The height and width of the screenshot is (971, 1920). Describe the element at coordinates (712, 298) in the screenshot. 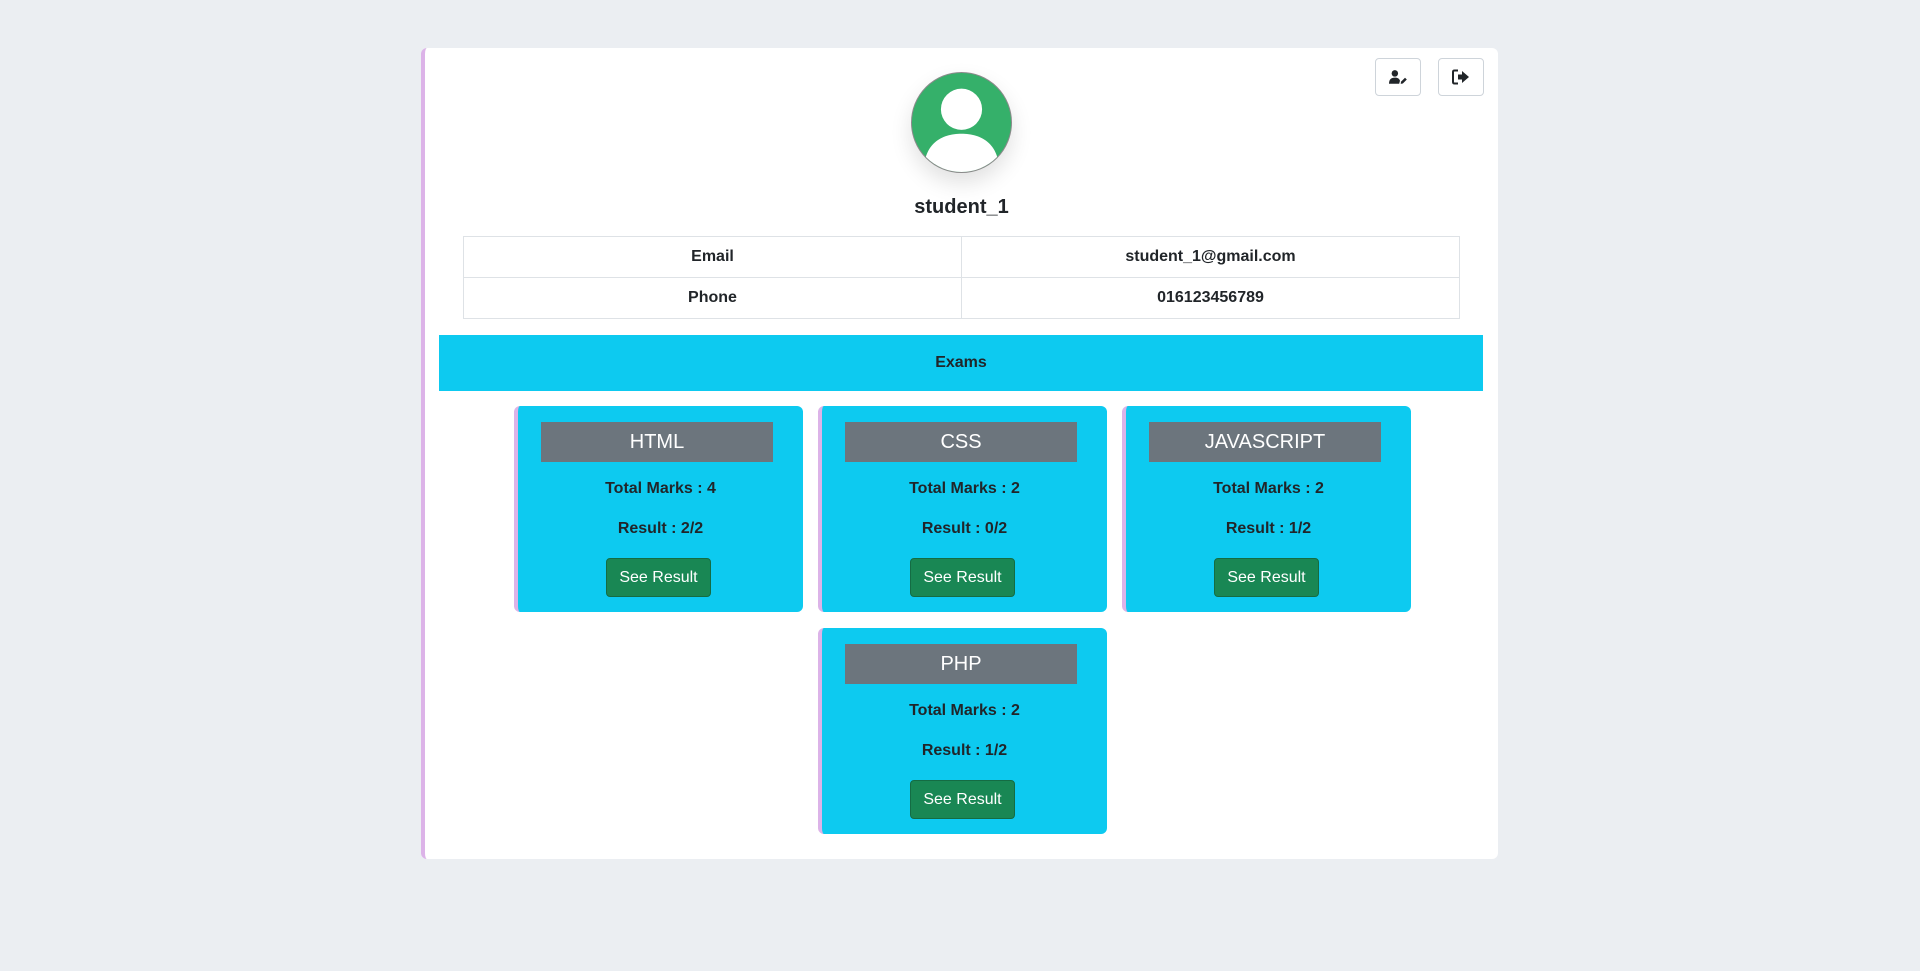

I see `phone-label: Phone` at that location.